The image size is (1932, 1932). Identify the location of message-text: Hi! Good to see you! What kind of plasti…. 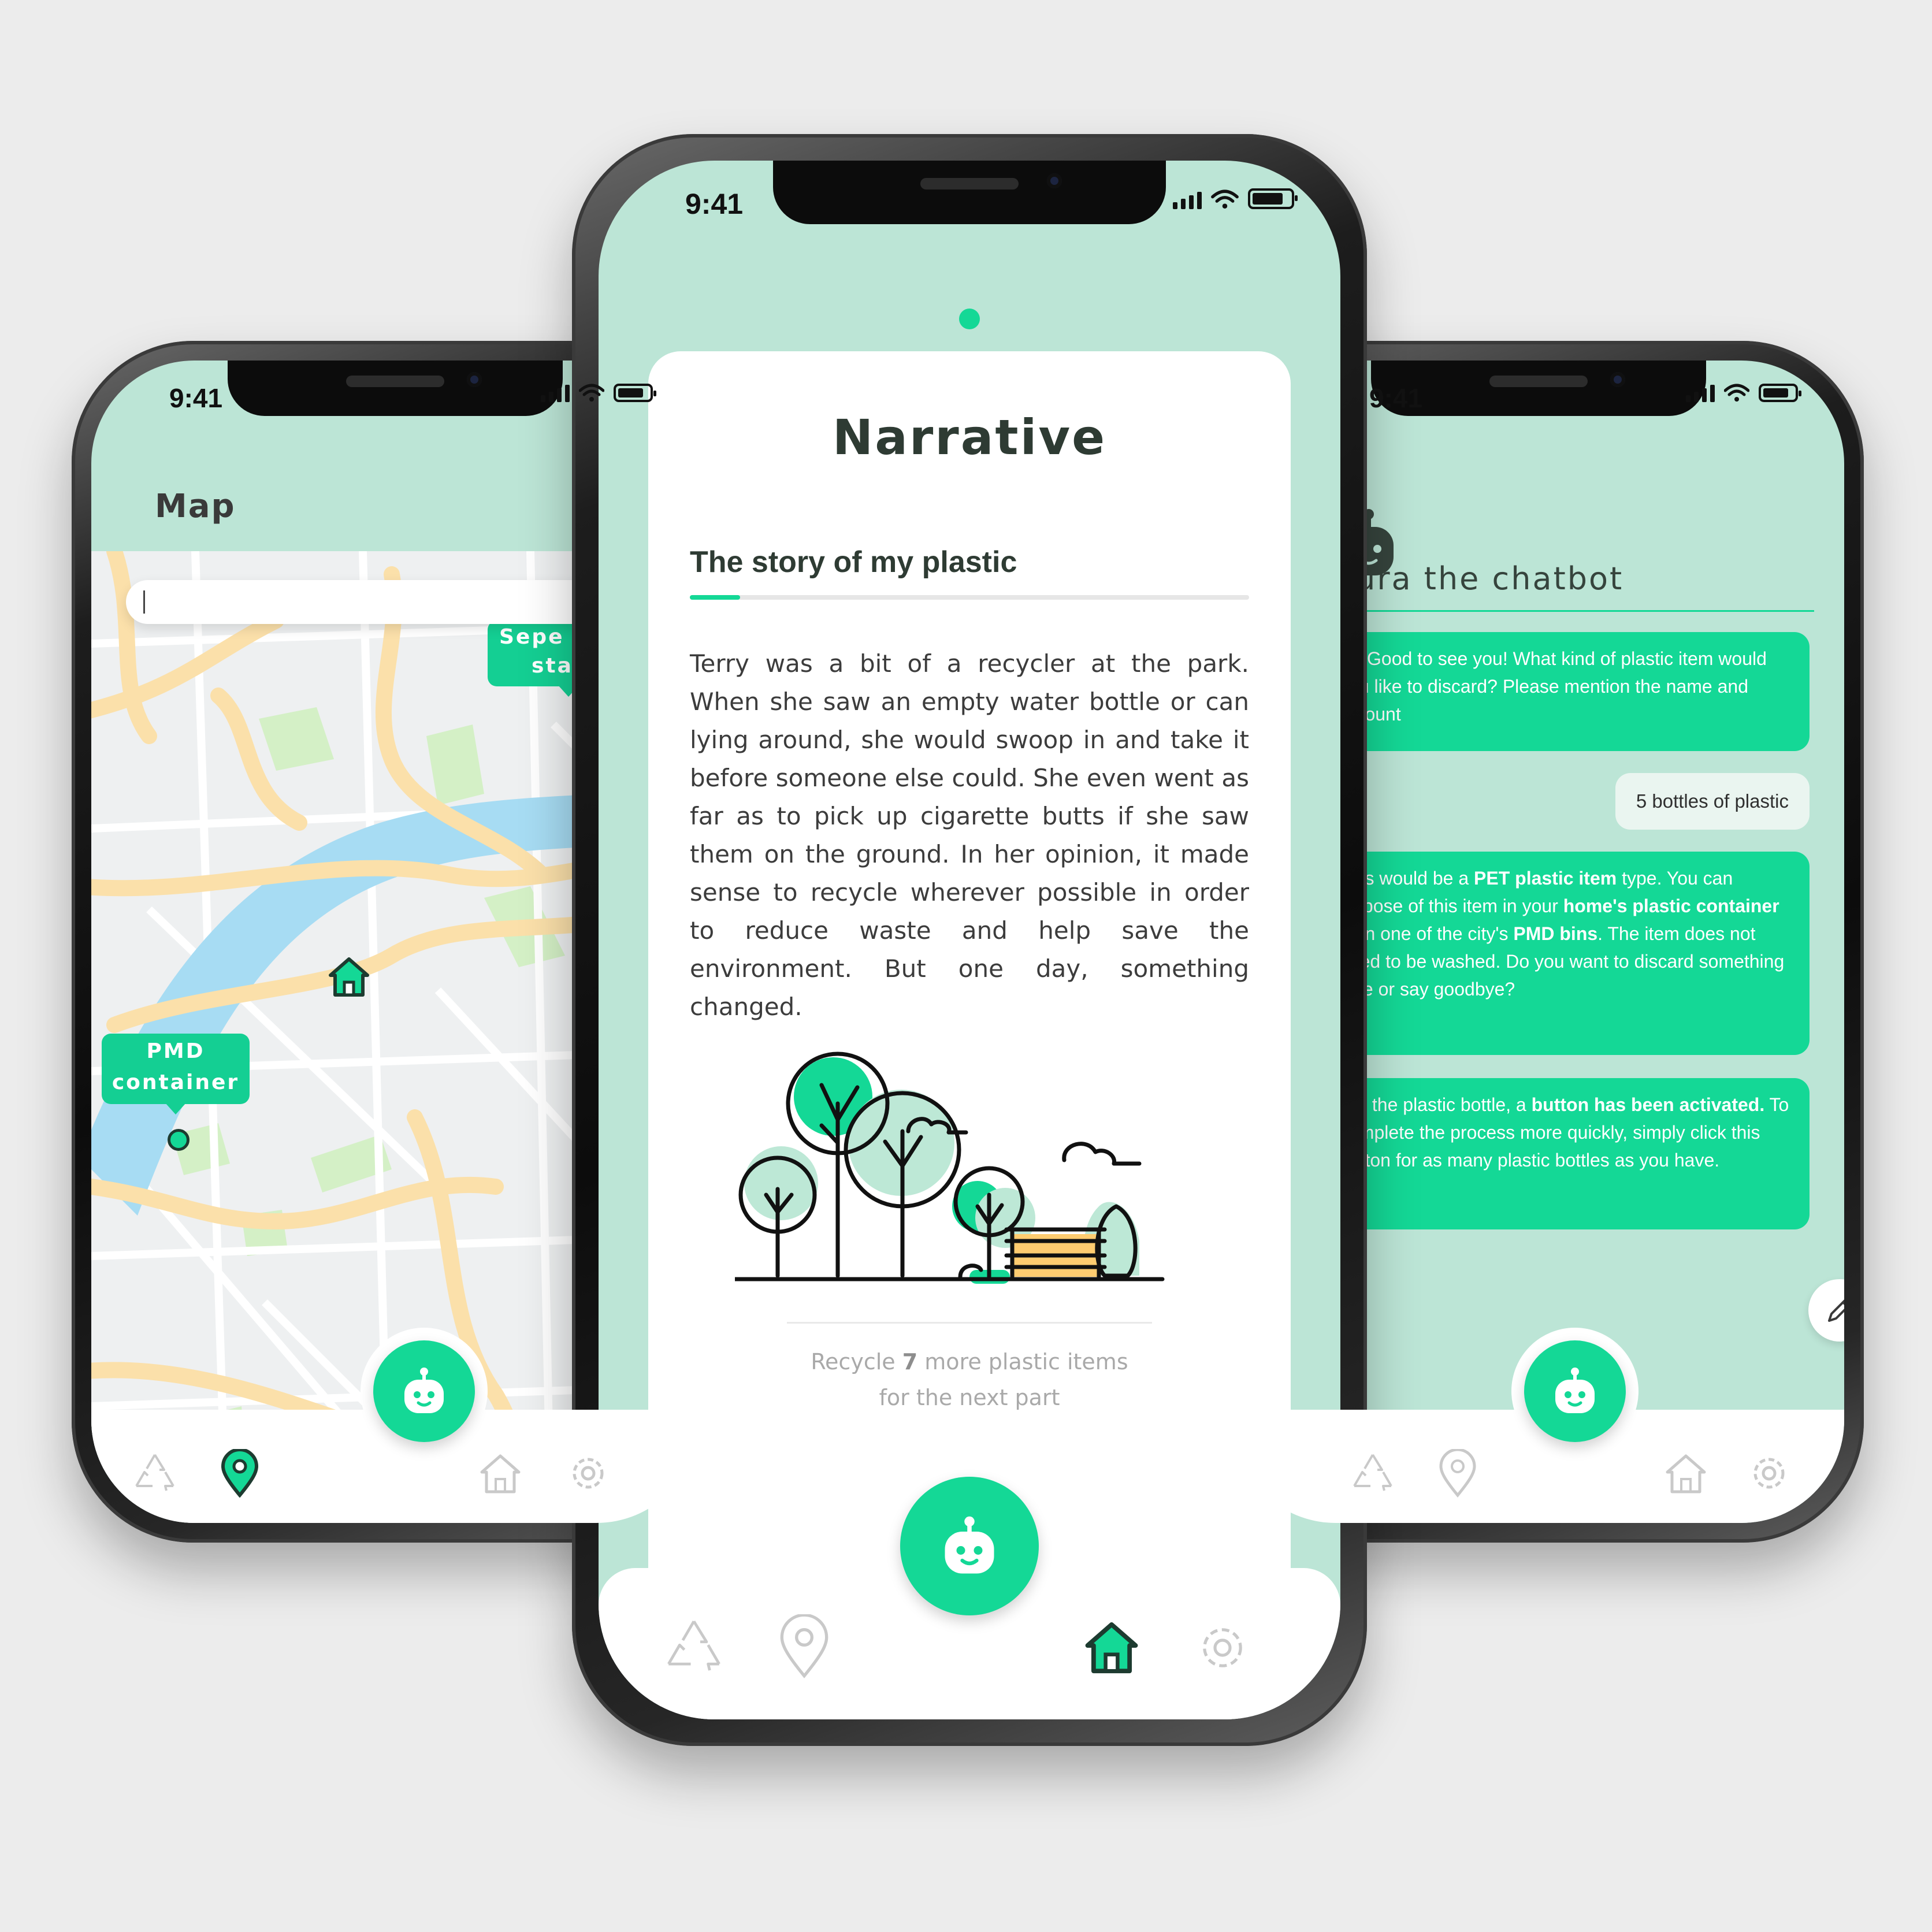
(1553, 686).